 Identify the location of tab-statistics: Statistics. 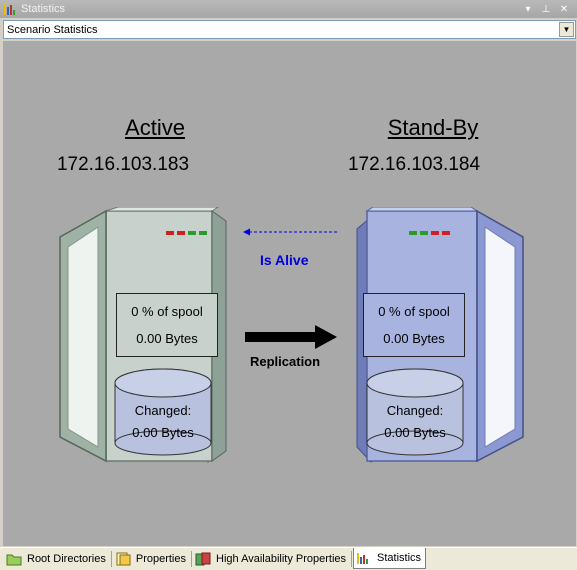
(390, 558).